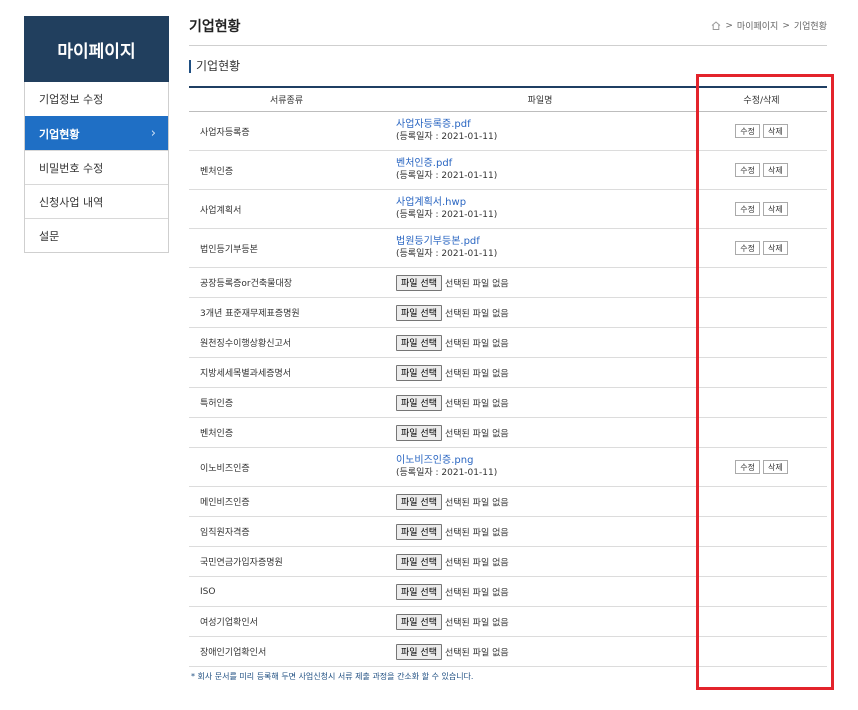 This screenshot has width=858, height=710. What do you see at coordinates (229, 249) in the screenshot?
I see `doc-type: 법인등기부등본` at bounding box center [229, 249].